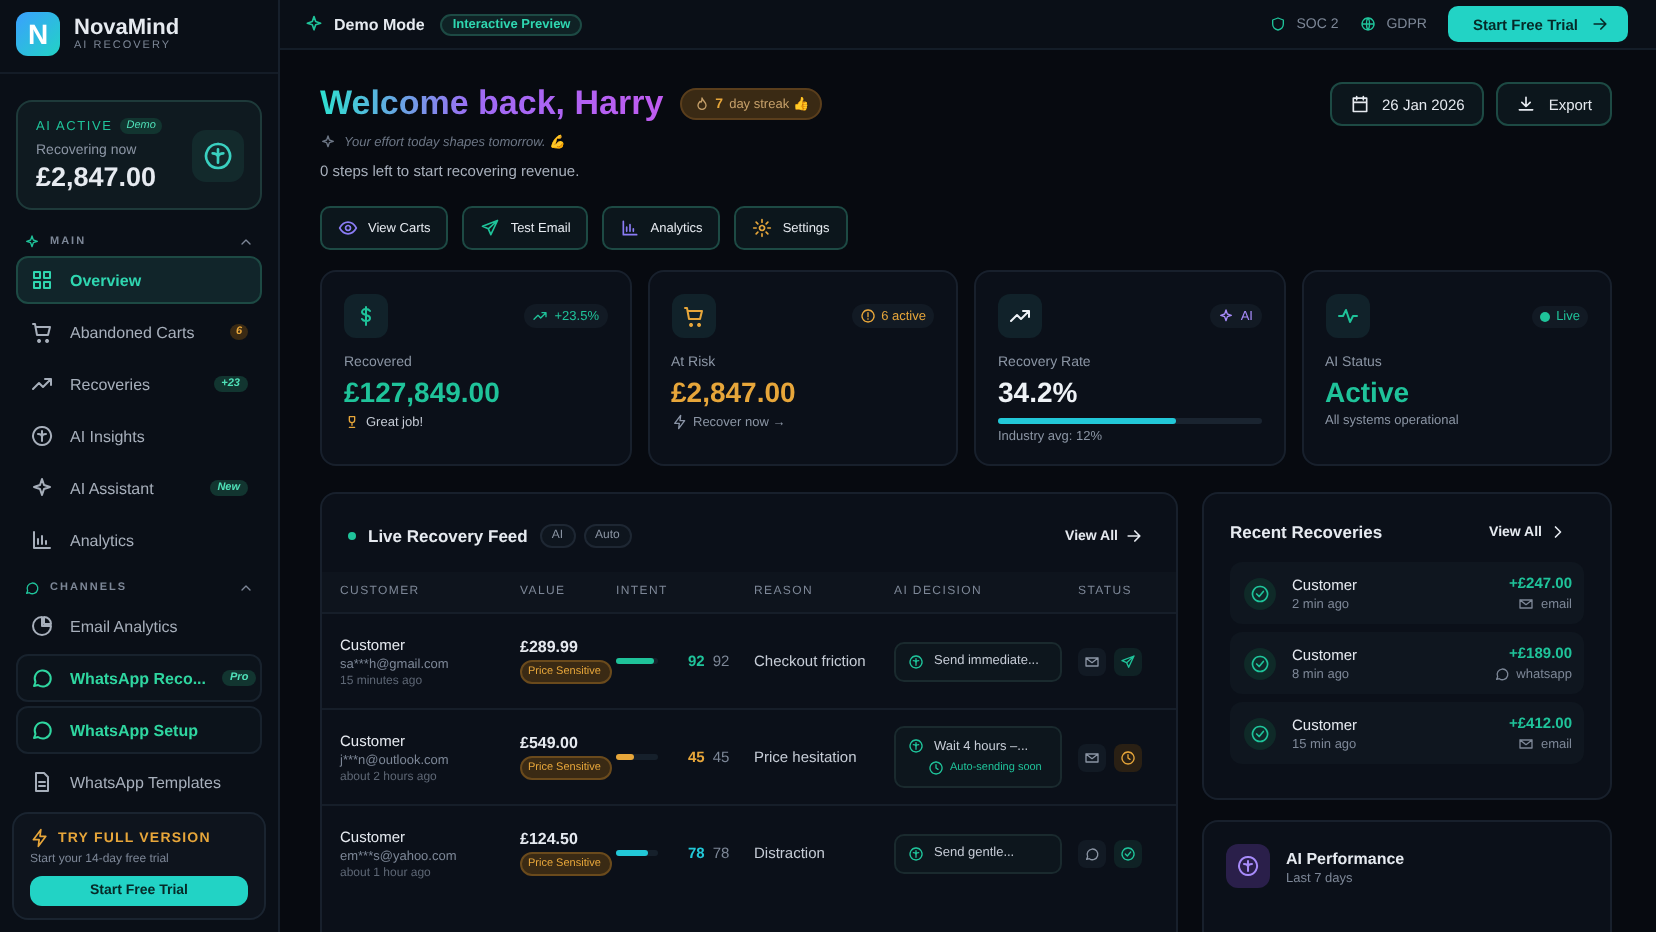 Image resolution: width=1656 pixels, height=932 pixels. I want to click on nav-label: AI Insights, so click(108, 436).